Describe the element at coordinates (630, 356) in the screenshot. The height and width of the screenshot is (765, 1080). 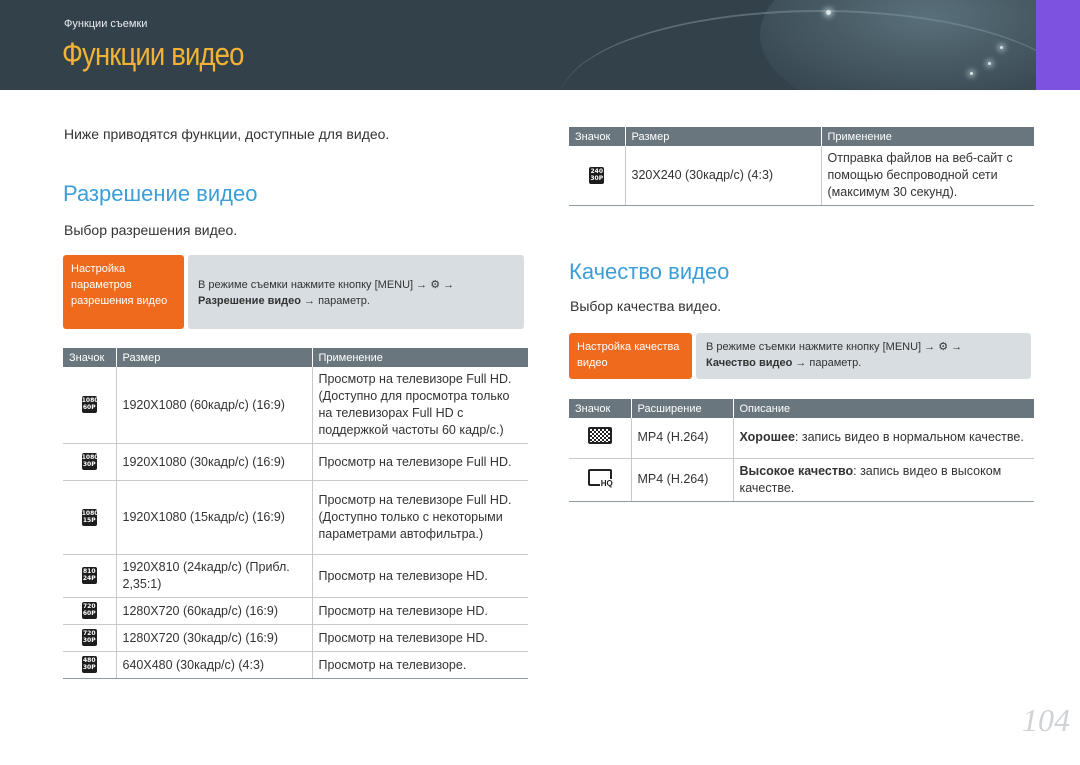
I see `step-label: Настройка качества видео` at that location.